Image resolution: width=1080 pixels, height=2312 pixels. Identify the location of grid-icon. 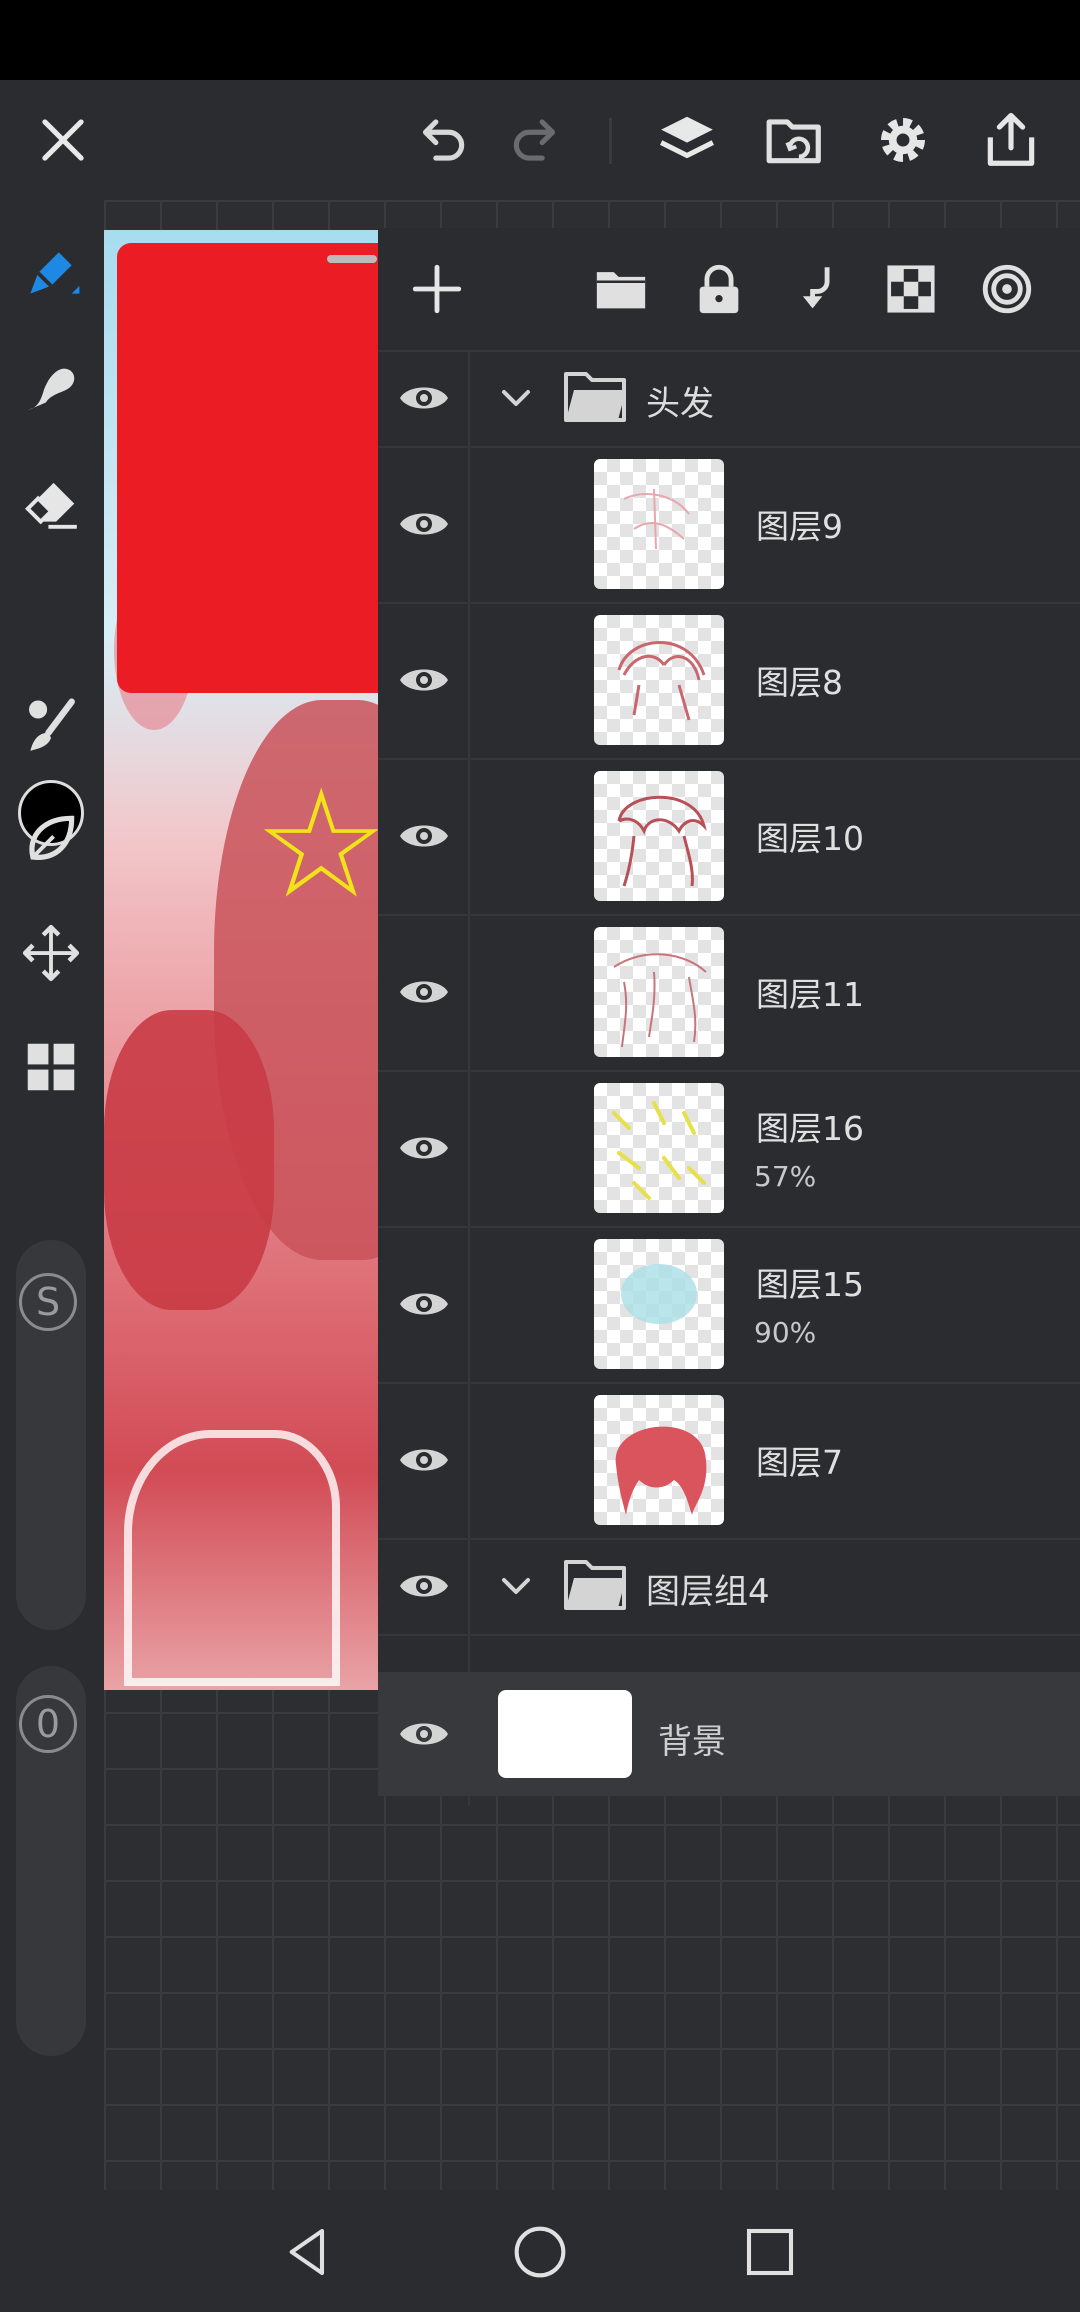
(51, 1067).